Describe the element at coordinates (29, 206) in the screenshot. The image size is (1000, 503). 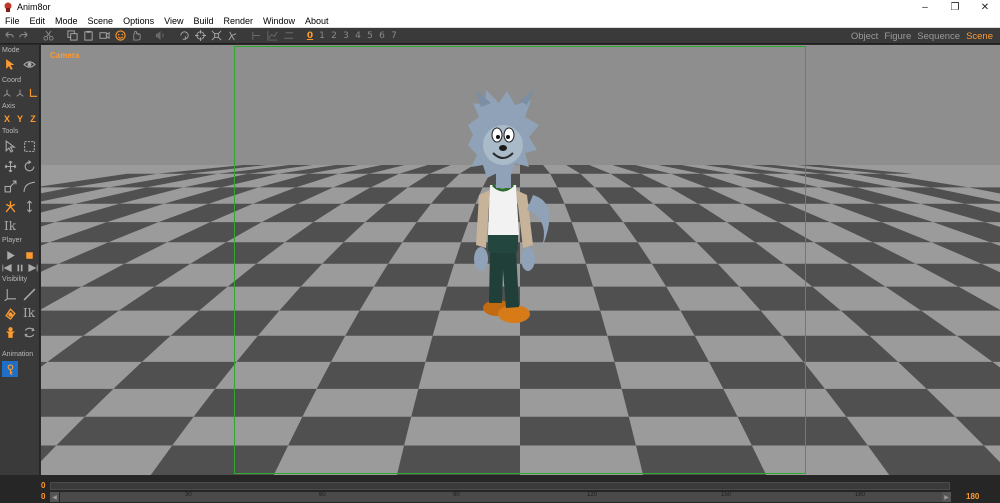
I see `bone-axis-icon` at that location.